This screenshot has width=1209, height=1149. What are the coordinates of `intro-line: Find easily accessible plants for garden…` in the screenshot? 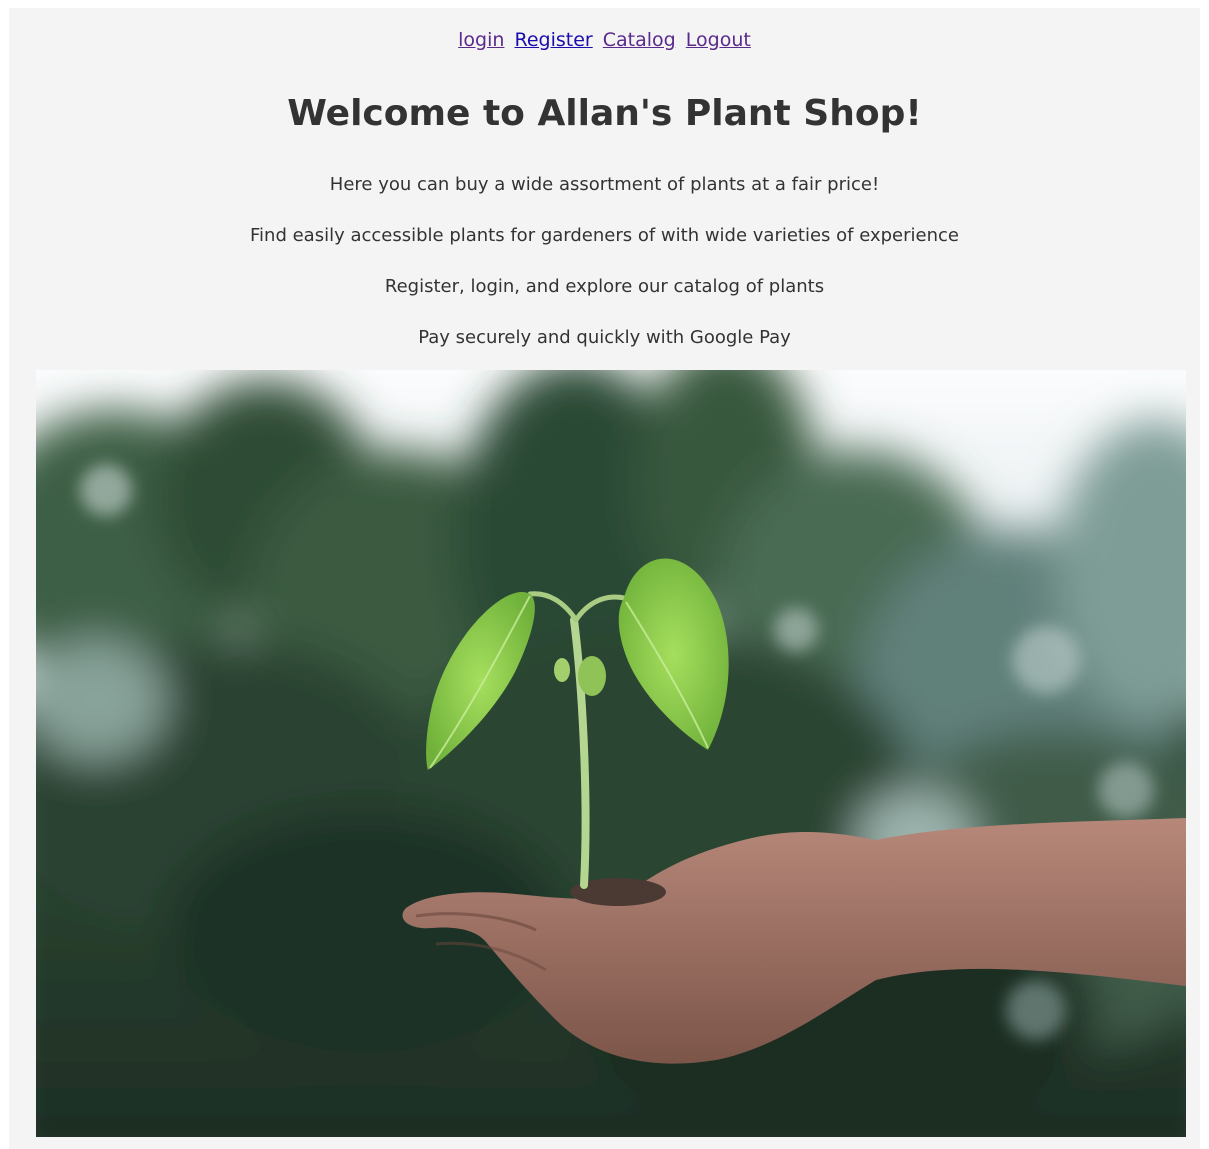 It's located at (604, 235).